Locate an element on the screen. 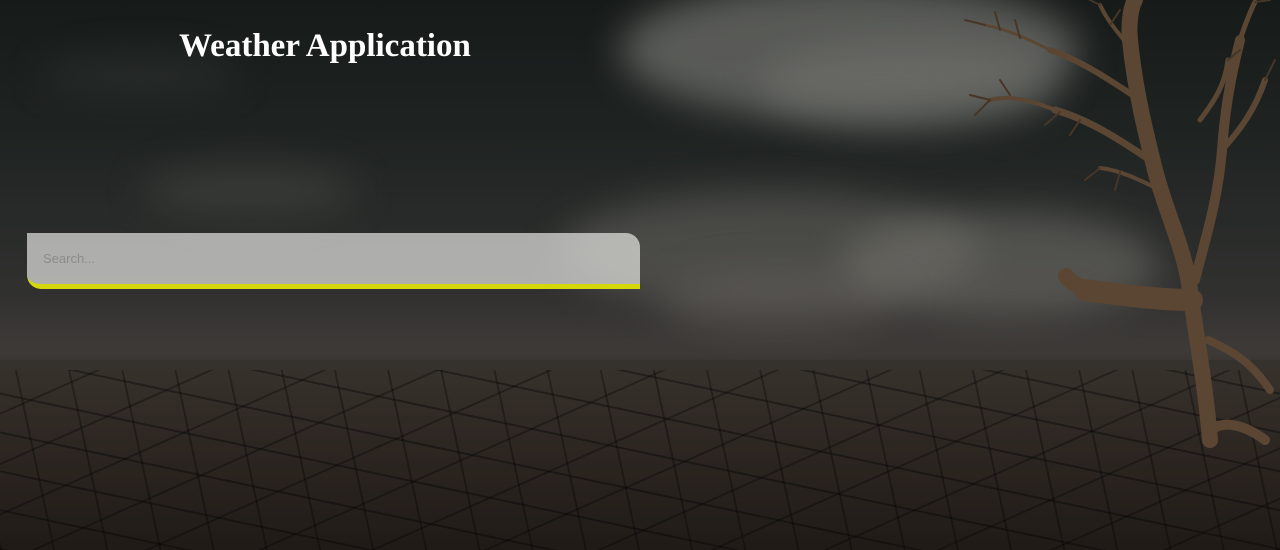 The image size is (1280, 550). search-input is located at coordinates (333, 261).